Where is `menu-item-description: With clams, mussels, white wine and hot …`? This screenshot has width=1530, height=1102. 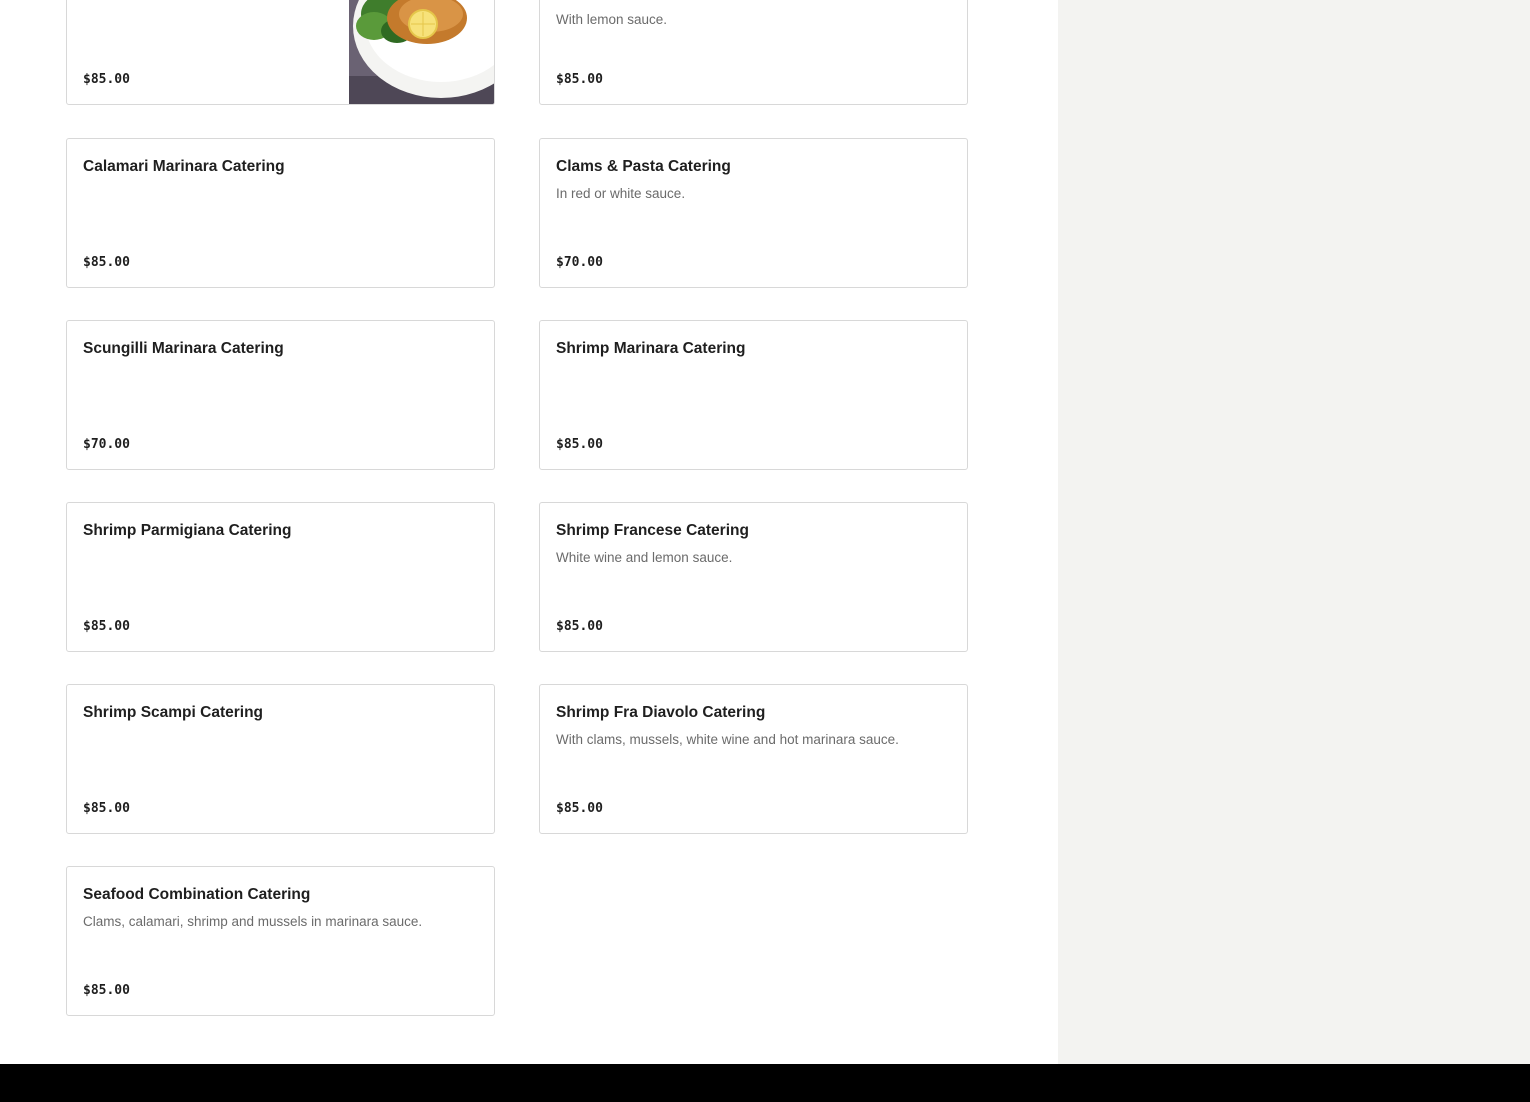 menu-item-description: With clams, mussels, white wine and hot … is located at coordinates (727, 739).